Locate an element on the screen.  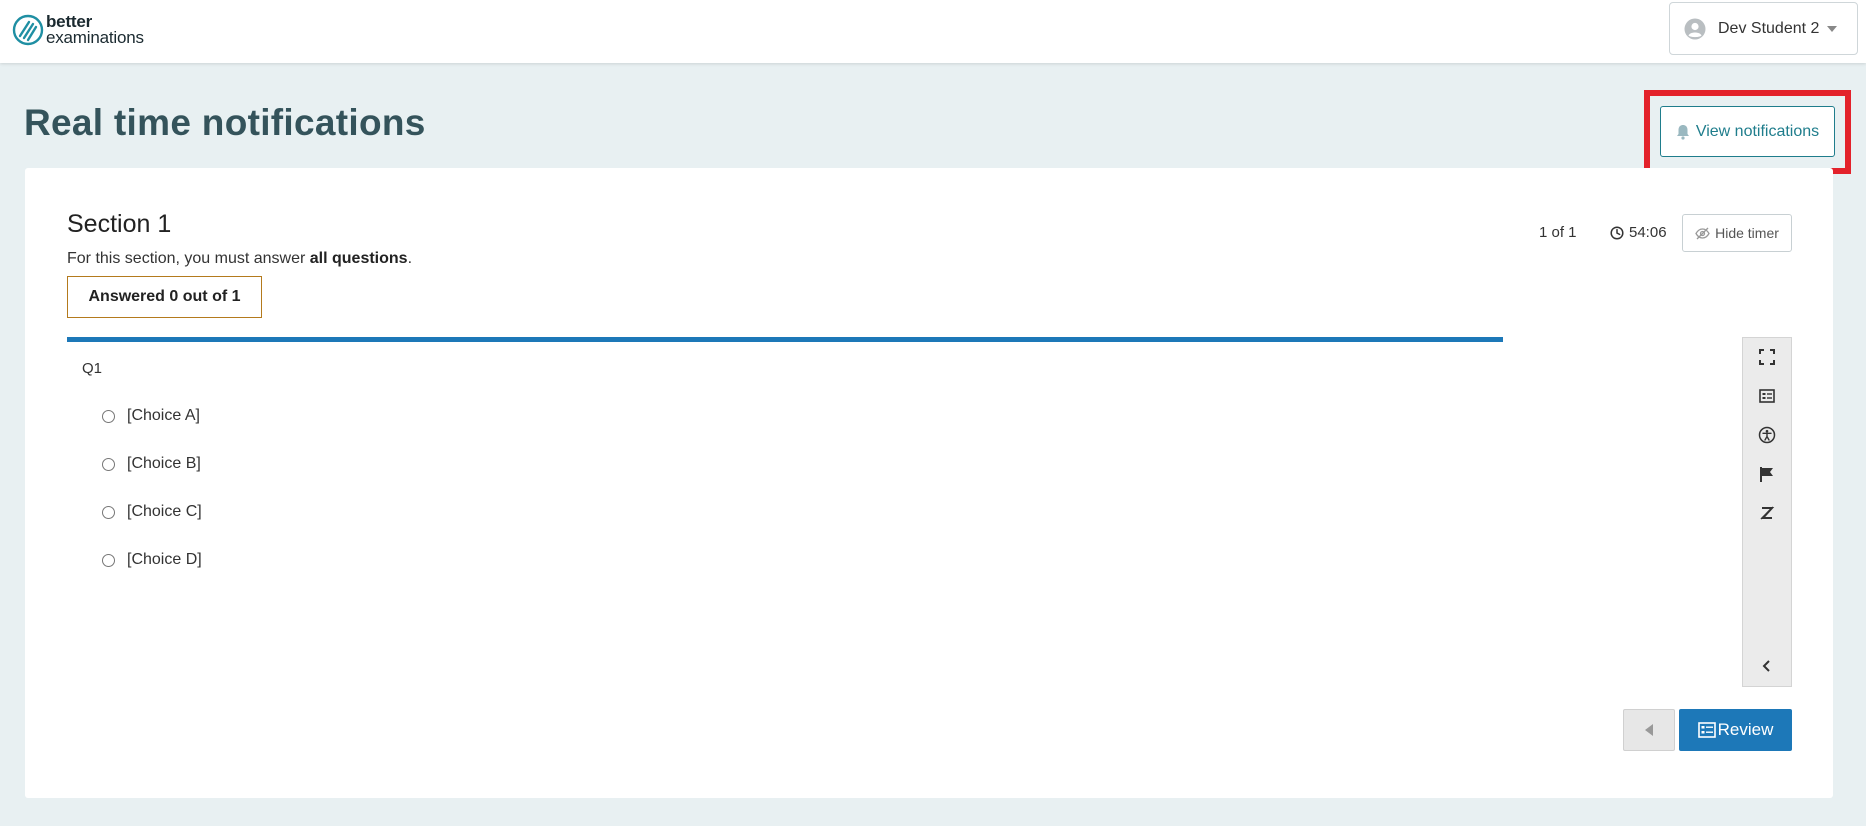
choice-d: [Choice D] is located at coordinates (152, 560).